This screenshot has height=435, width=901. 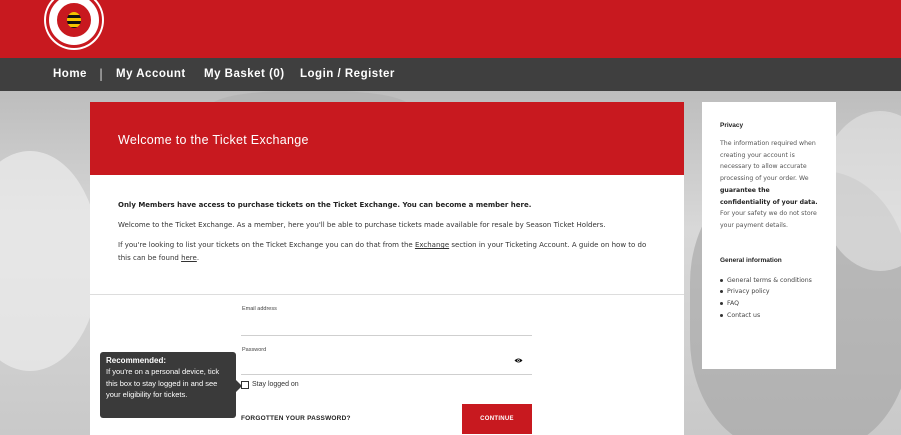 I want to click on general-info-heading: General information, so click(x=751, y=260).